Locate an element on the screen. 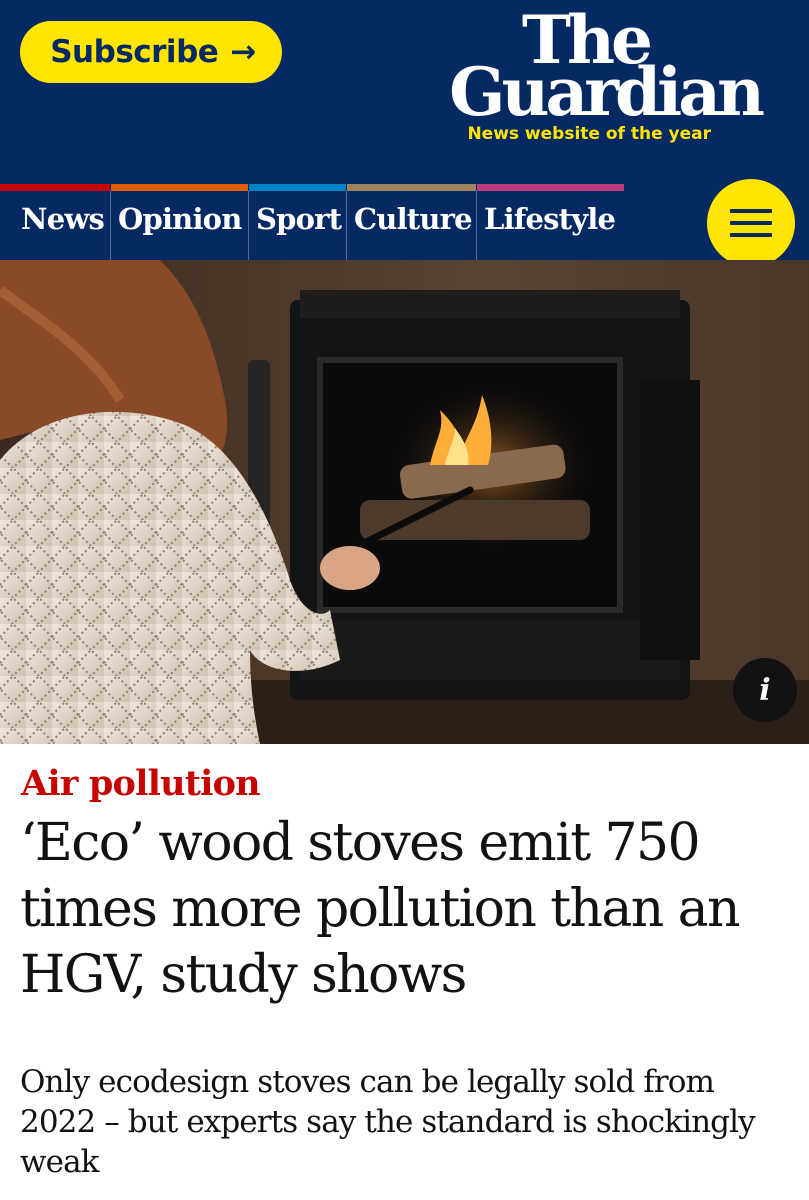 The image size is (809, 1200). hamburger-menu-icon is located at coordinates (751, 211).